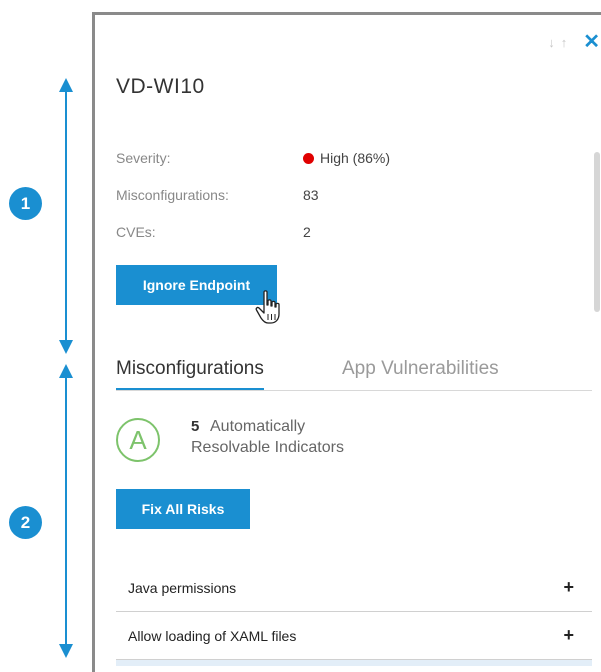 This screenshot has height=672, width=601. Describe the element at coordinates (138, 440) in the screenshot. I see `auto-resolvable-badge-icon: A` at that location.